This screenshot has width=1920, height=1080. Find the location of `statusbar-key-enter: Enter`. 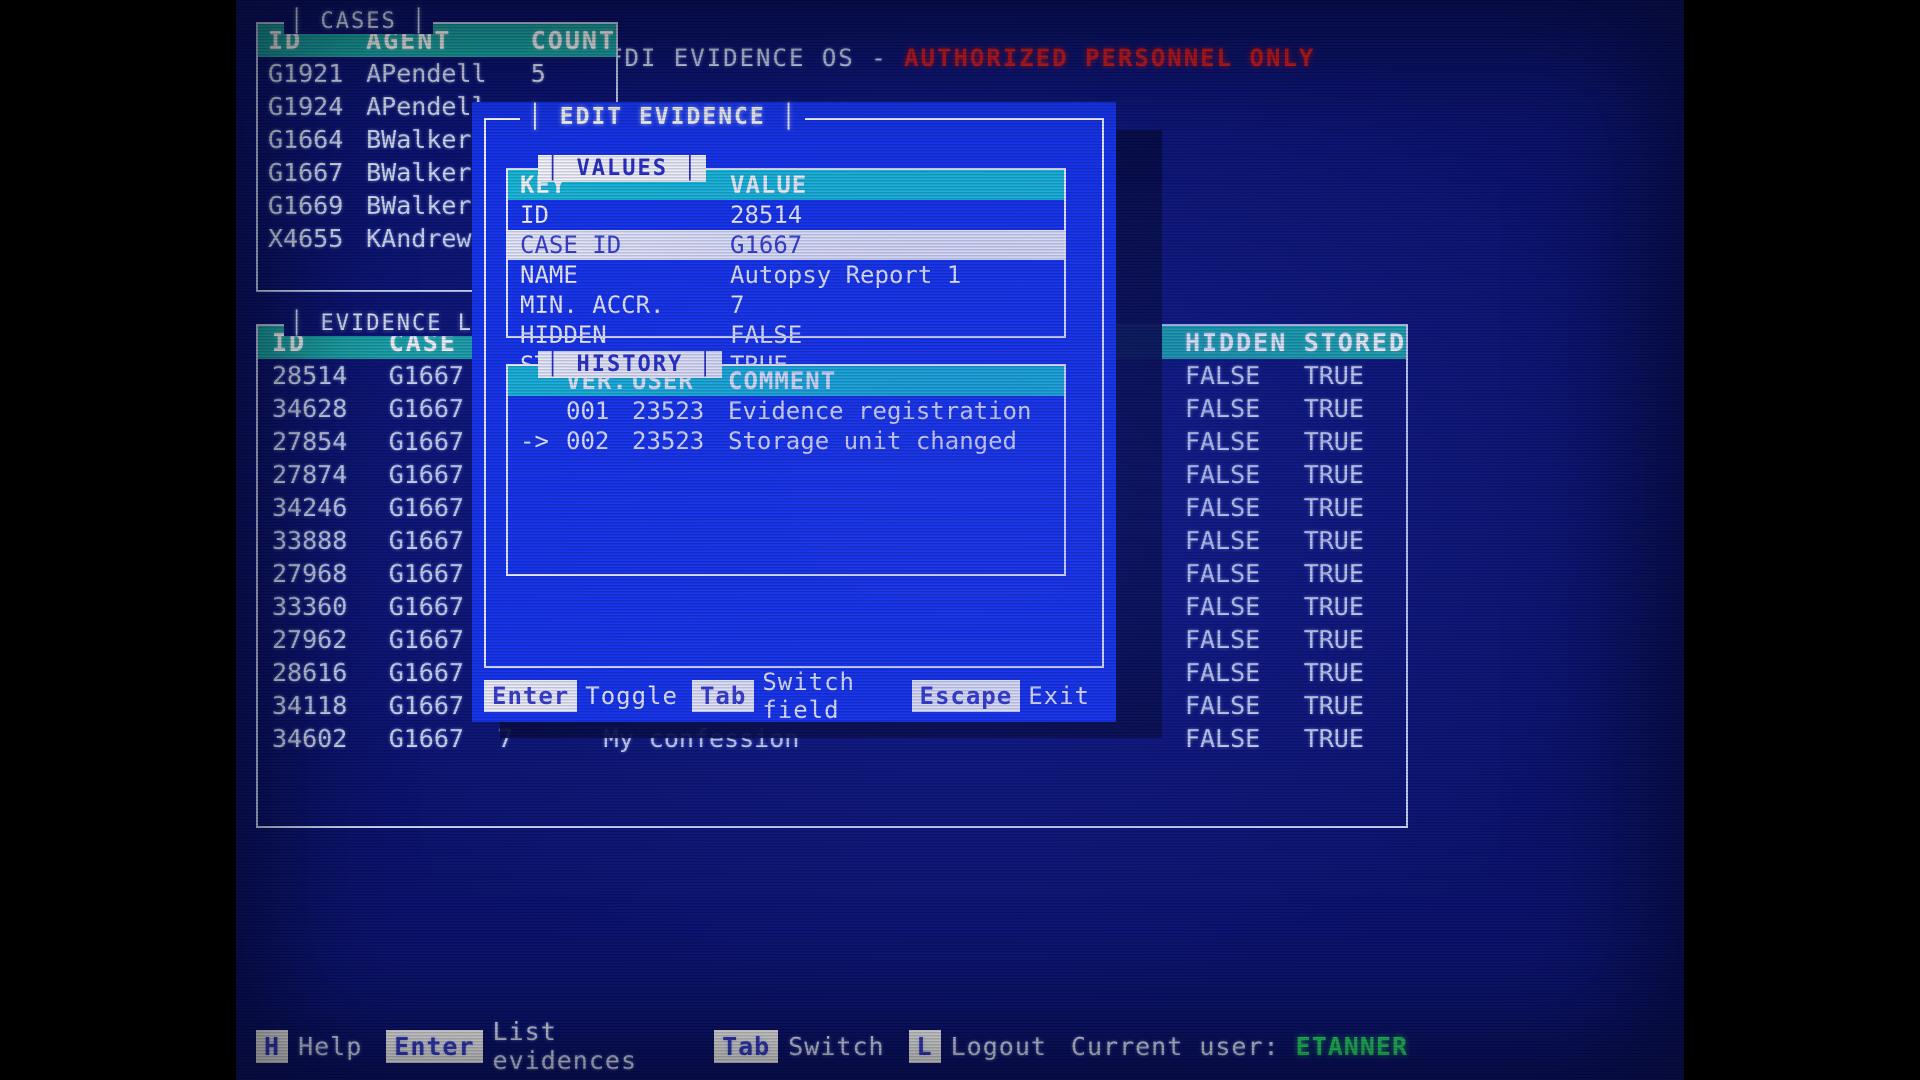

statusbar-key-enter: Enter is located at coordinates (434, 1046).